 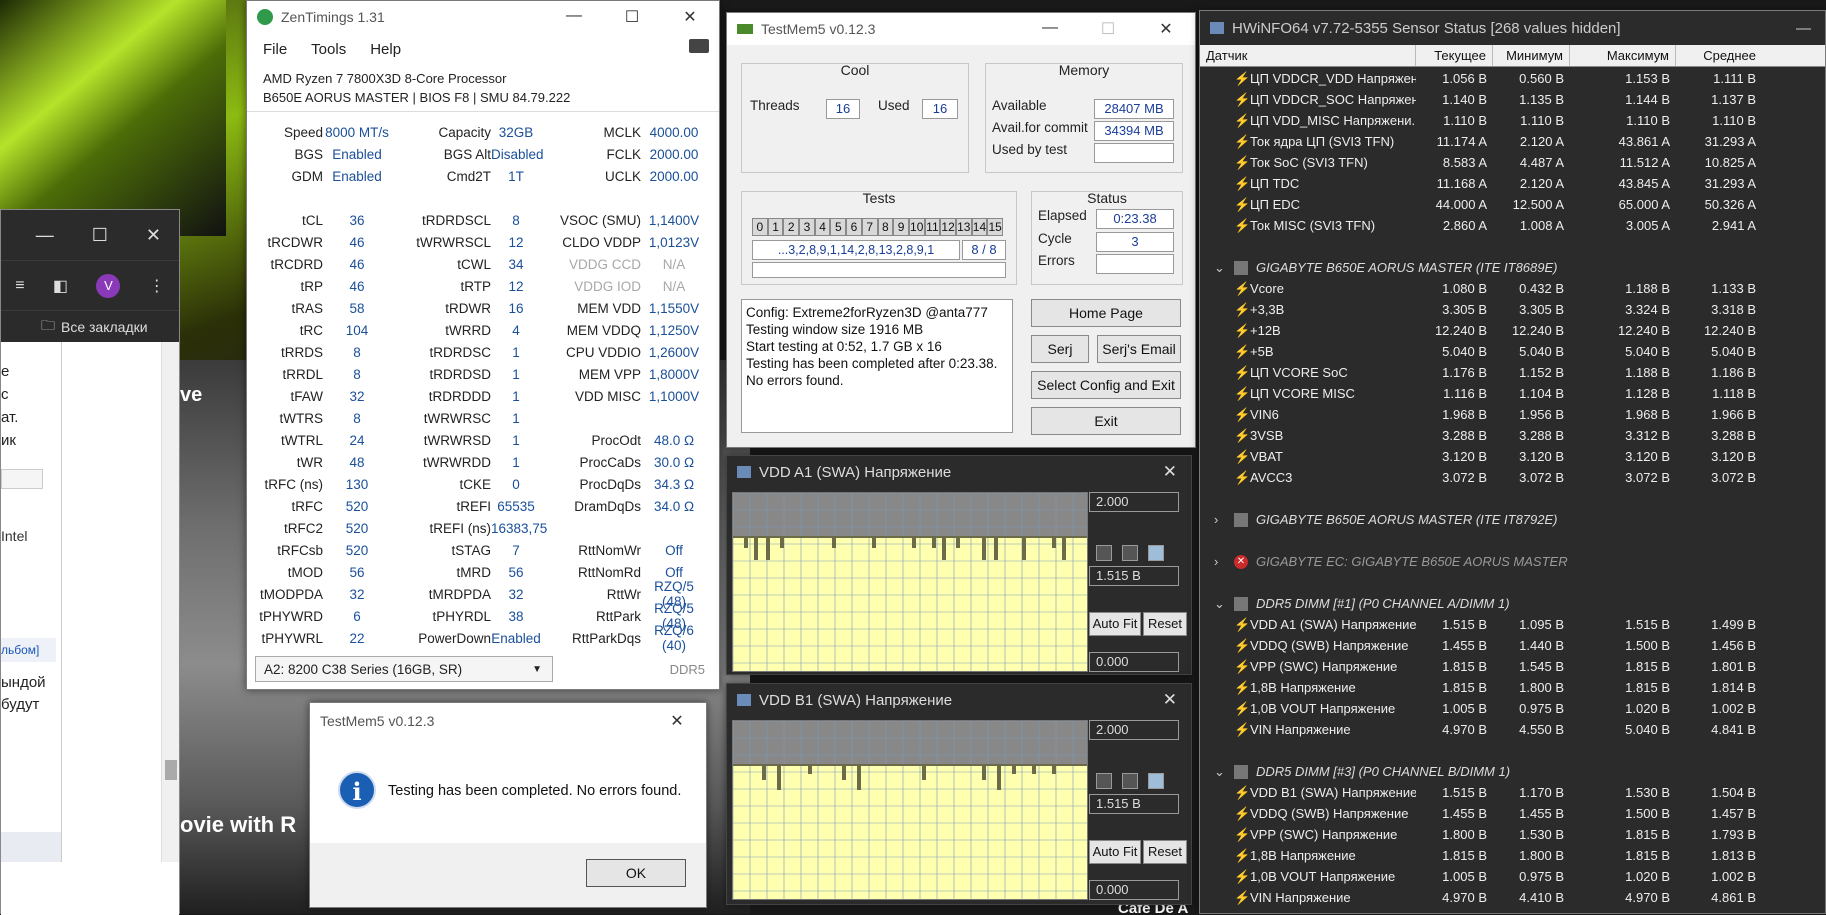 I want to click on serj-button: Serj, so click(x=1060, y=349).